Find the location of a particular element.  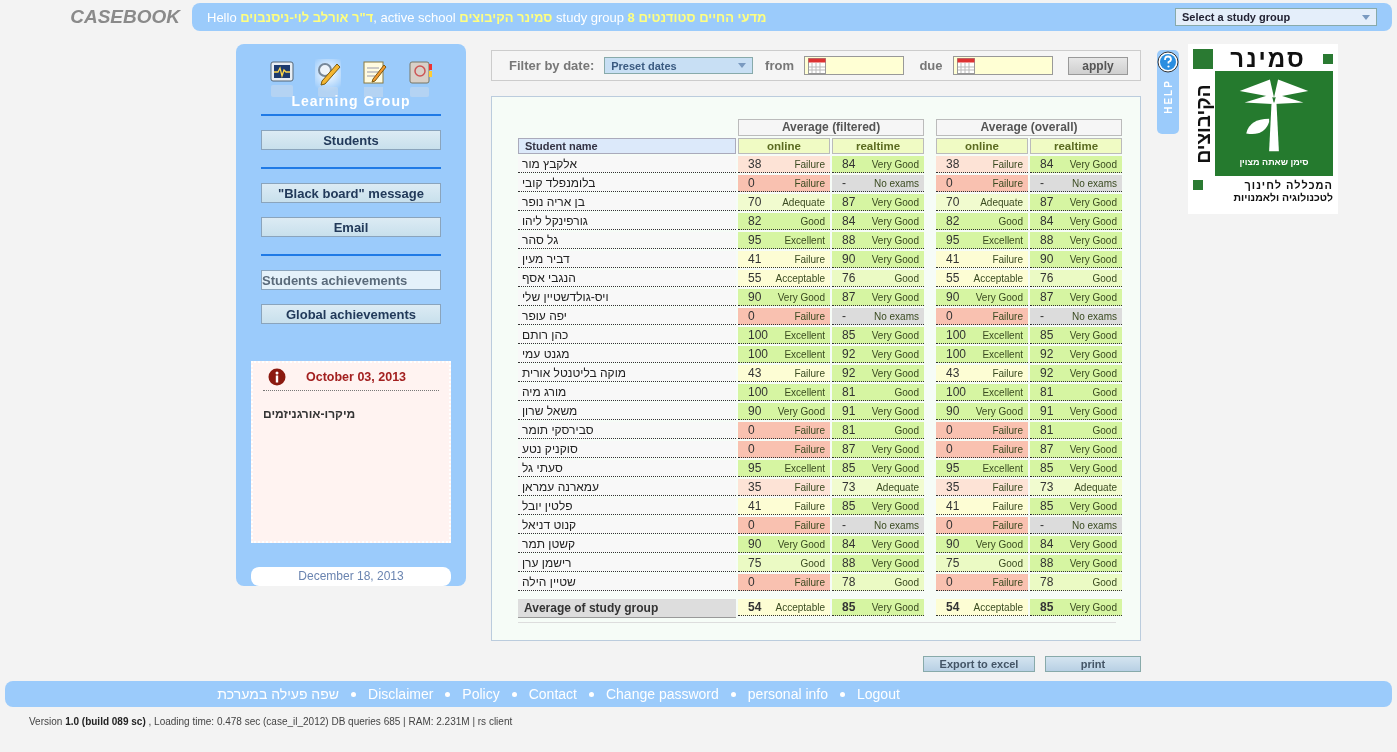

column-header: Student name is located at coordinates (627, 146).